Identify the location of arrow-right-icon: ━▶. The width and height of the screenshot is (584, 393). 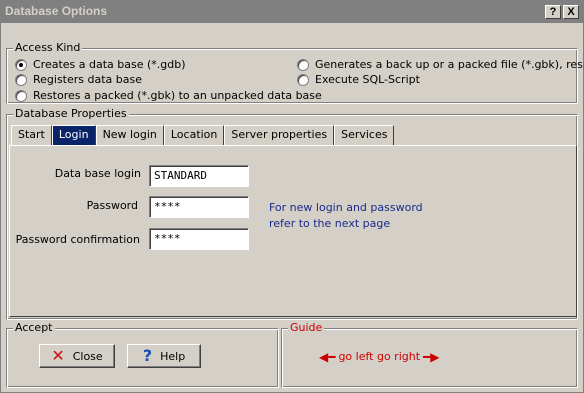
(431, 357).